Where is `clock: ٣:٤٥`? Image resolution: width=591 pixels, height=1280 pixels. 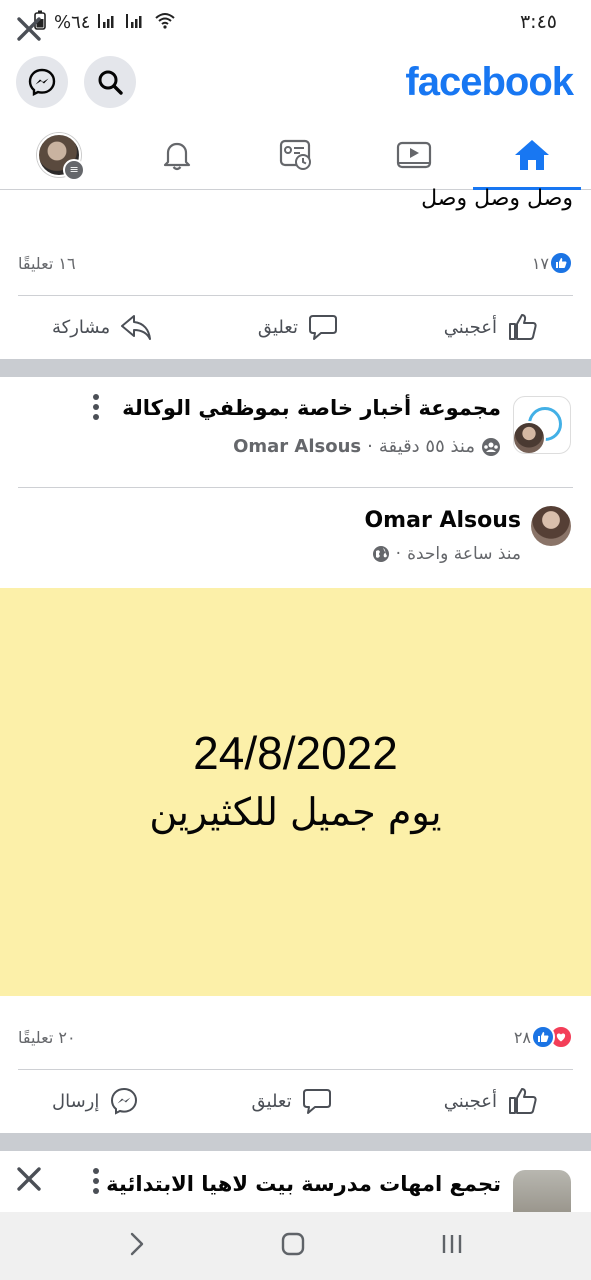
clock: ٣:٤٥ is located at coordinates (538, 22).